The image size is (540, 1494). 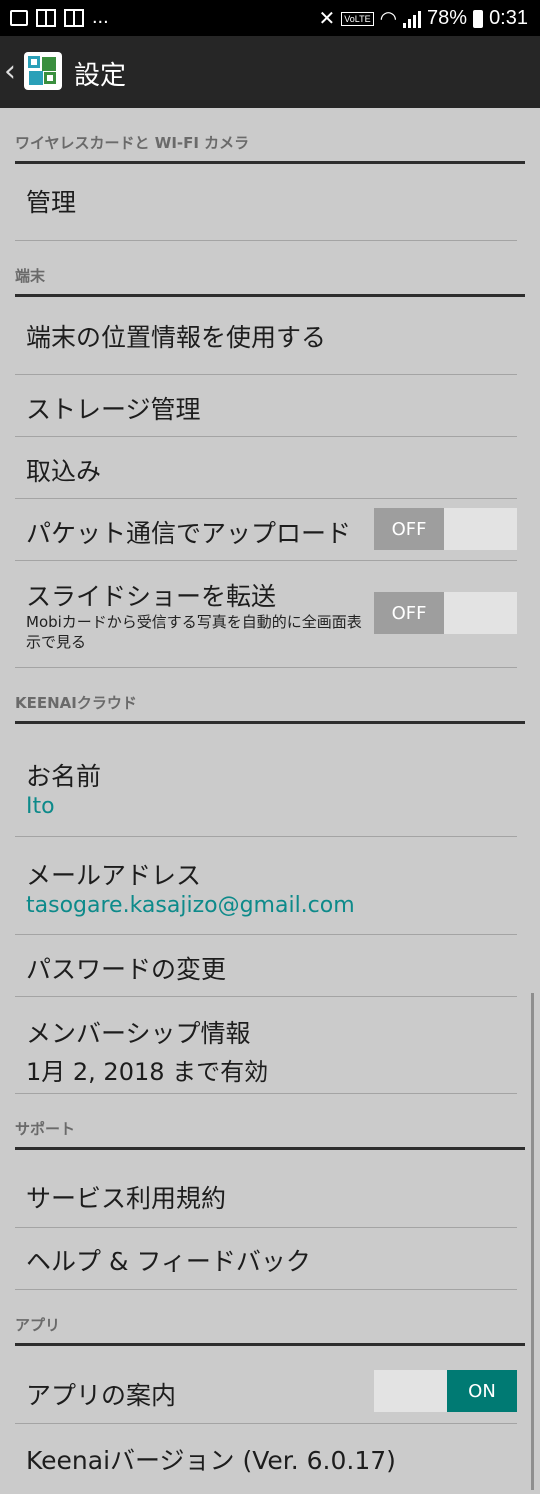 What do you see at coordinates (266, 780) in the screenshot?
I see `settings-item-name: お名前 Ito` at bounding box center [266, 780].